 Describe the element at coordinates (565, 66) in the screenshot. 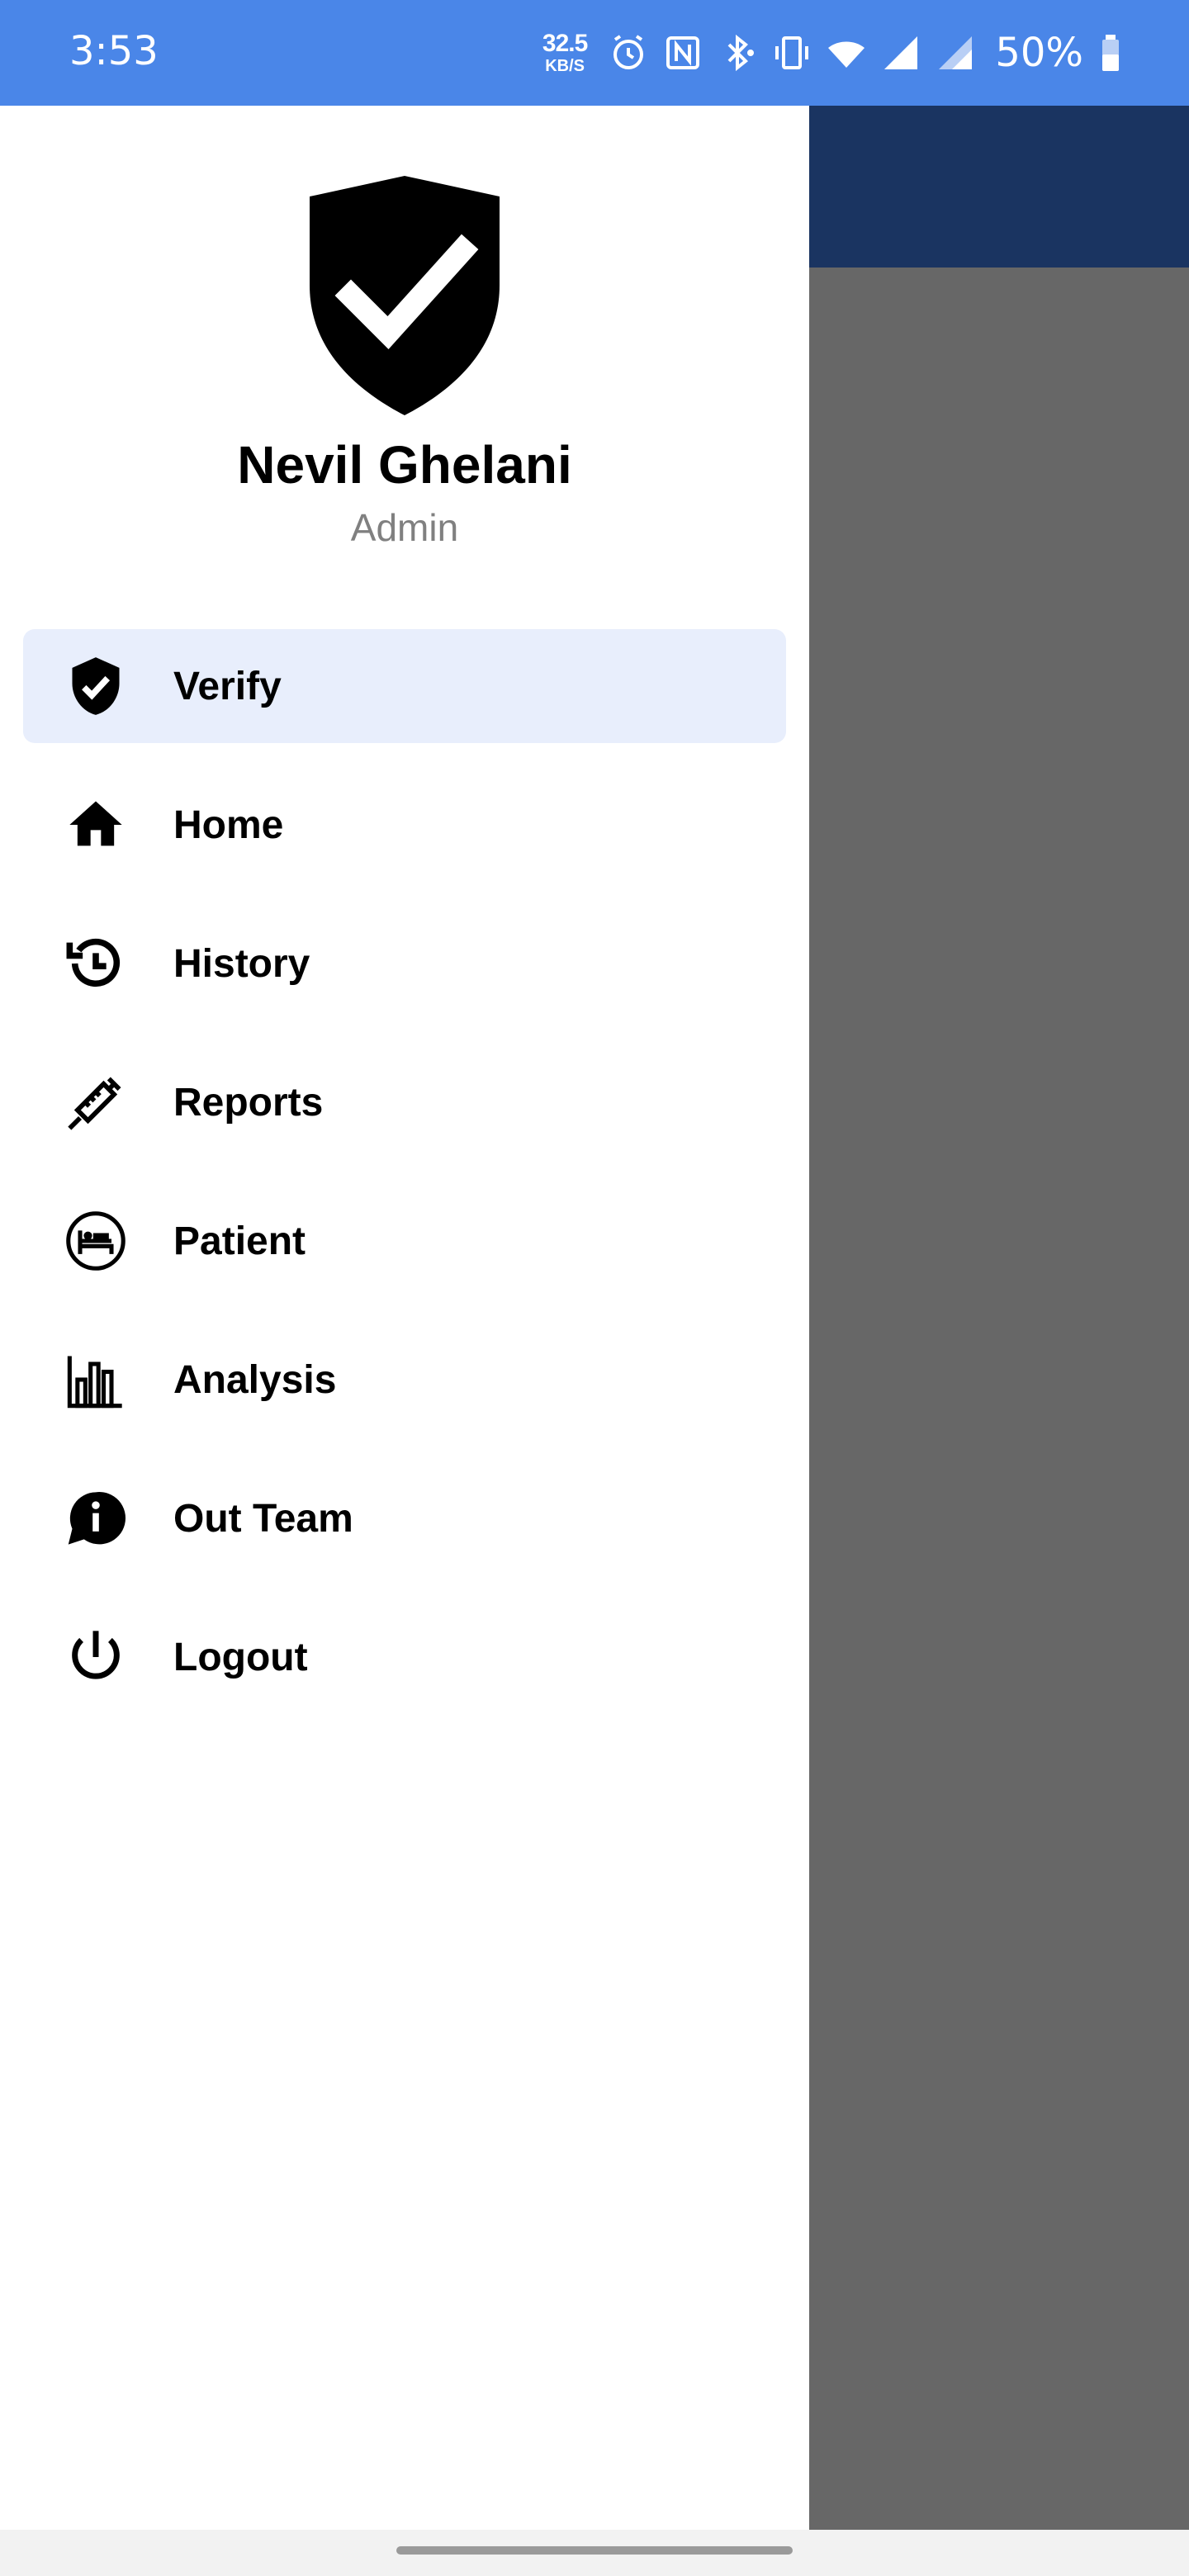

I see `network-speed-unit: KB/S` at that location.